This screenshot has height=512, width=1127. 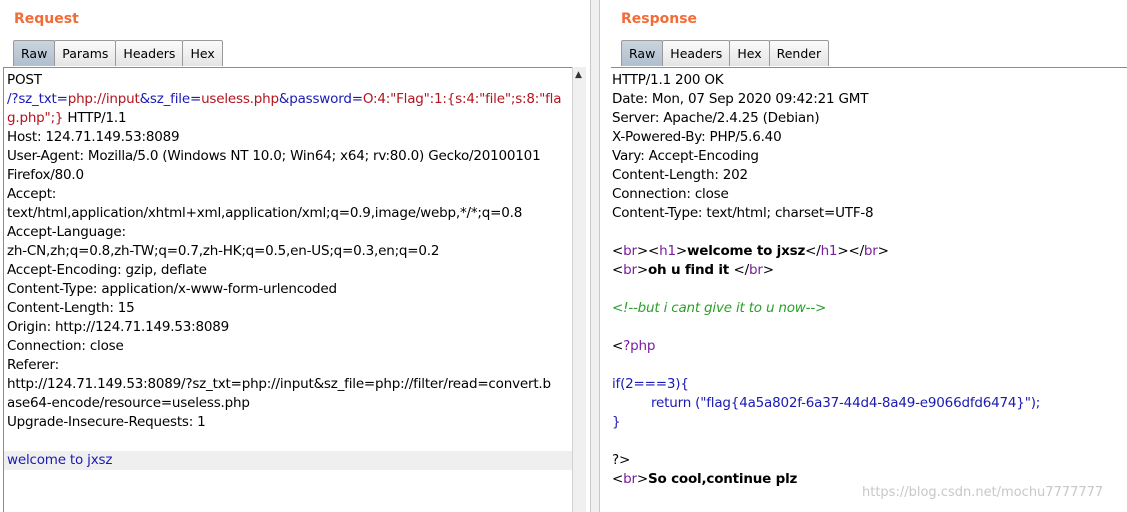 What do you see at coordinates (202, 53) in the screenshot?
I see `tab-request-hex: Hex` at bounding box center [202, 53].